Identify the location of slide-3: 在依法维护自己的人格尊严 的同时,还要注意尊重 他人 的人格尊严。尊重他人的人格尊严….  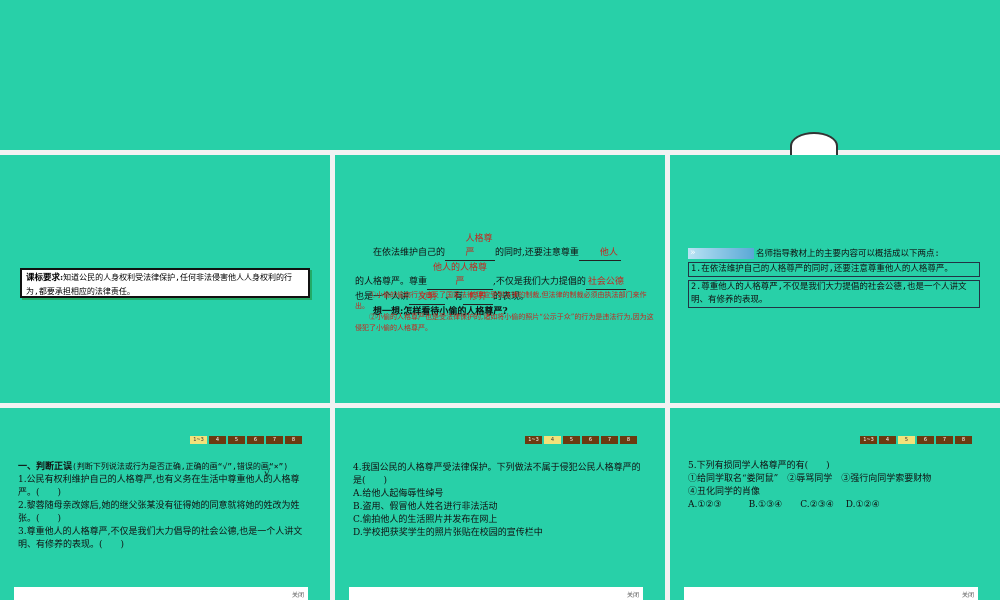
(500, 279).